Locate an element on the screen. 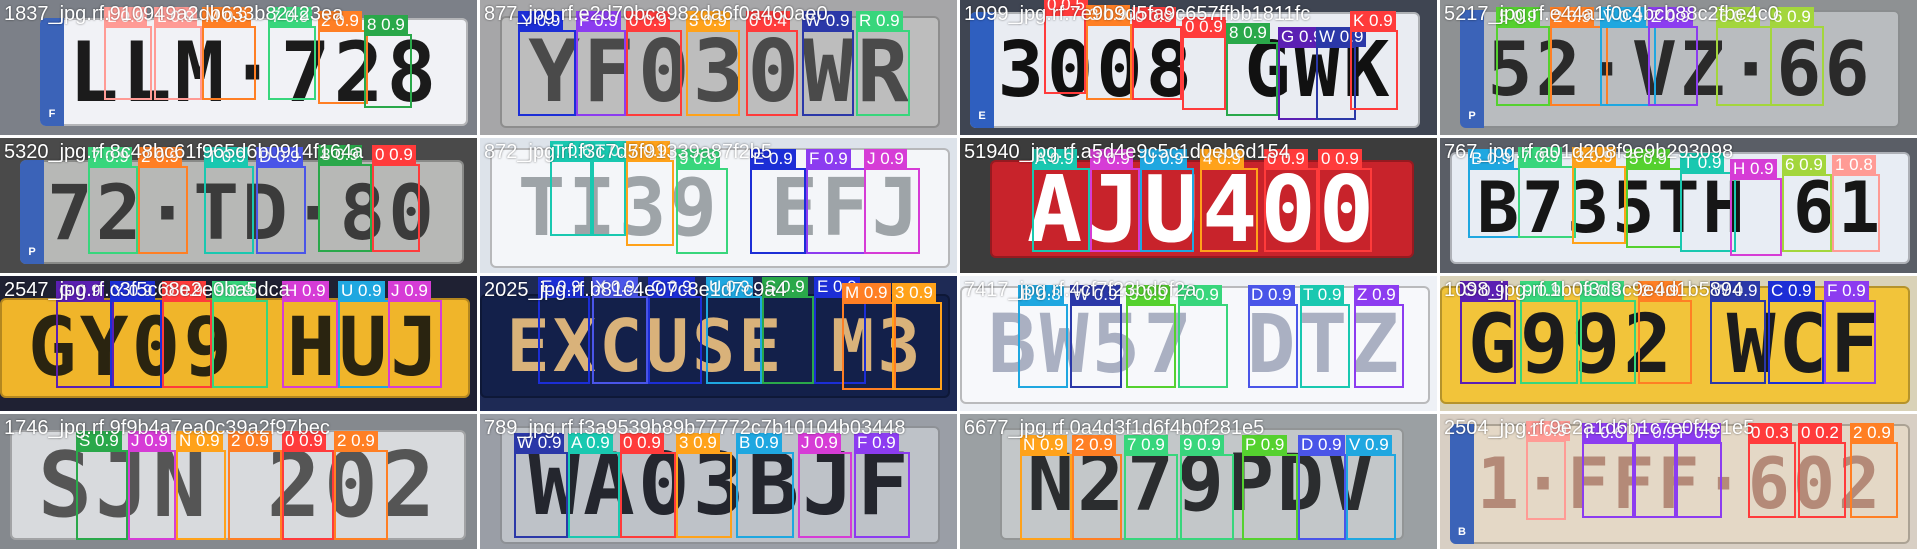 This screenshot has height=552, width=1920. detection-box: T 0.3 is located at coordinates (614, 188).